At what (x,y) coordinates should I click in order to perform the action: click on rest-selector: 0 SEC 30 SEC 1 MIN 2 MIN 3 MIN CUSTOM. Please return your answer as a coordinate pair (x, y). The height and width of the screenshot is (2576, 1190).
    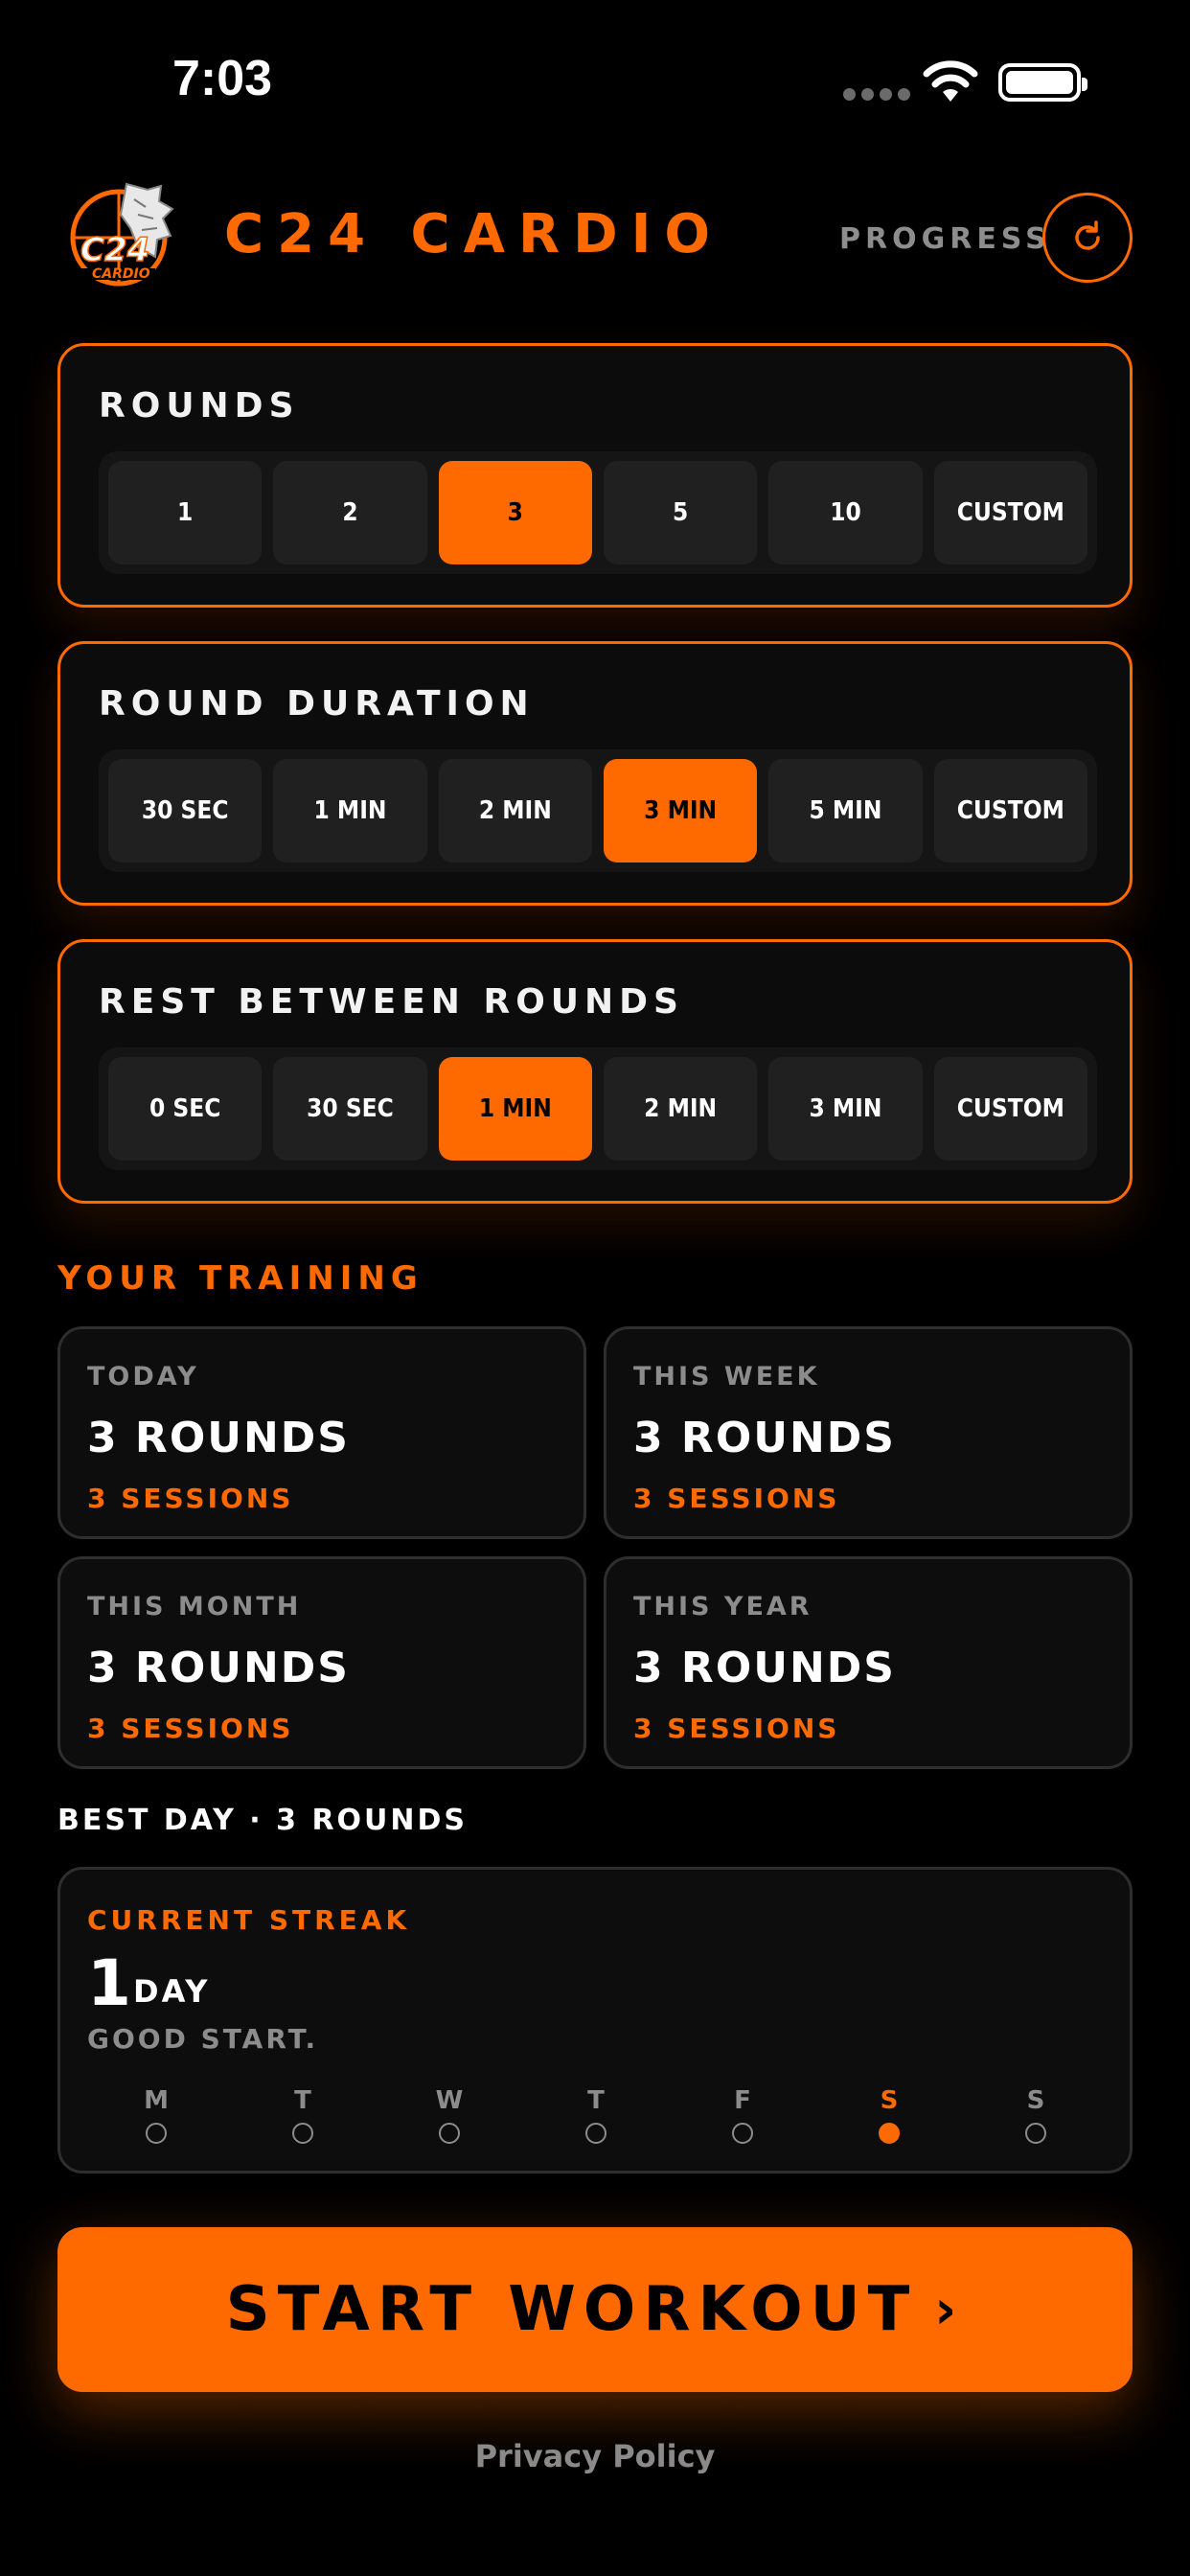
    Looking at the image, I should click on (598, 1108).